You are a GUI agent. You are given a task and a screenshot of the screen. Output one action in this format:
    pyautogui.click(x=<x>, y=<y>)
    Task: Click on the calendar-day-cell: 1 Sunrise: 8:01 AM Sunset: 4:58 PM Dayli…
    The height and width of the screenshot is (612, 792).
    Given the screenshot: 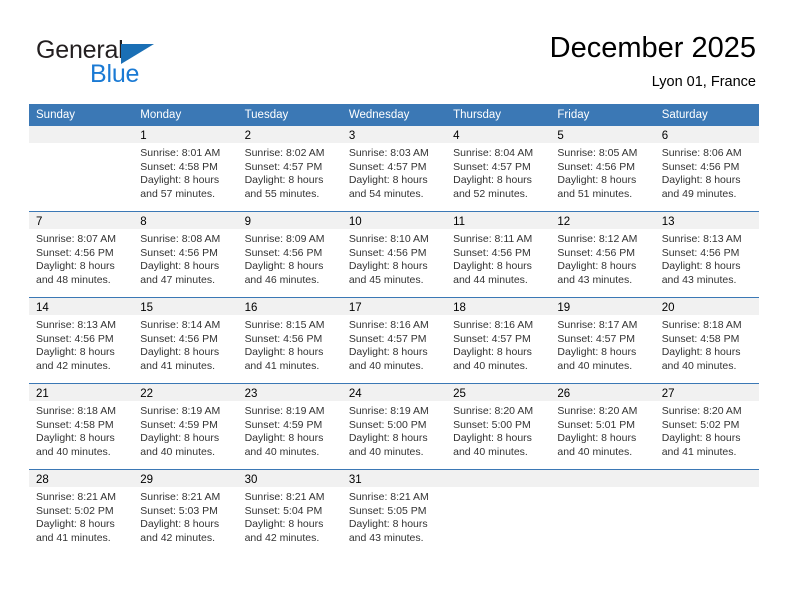 What is the action you would take?
    pyautogui.click(x=185, y=169)
    